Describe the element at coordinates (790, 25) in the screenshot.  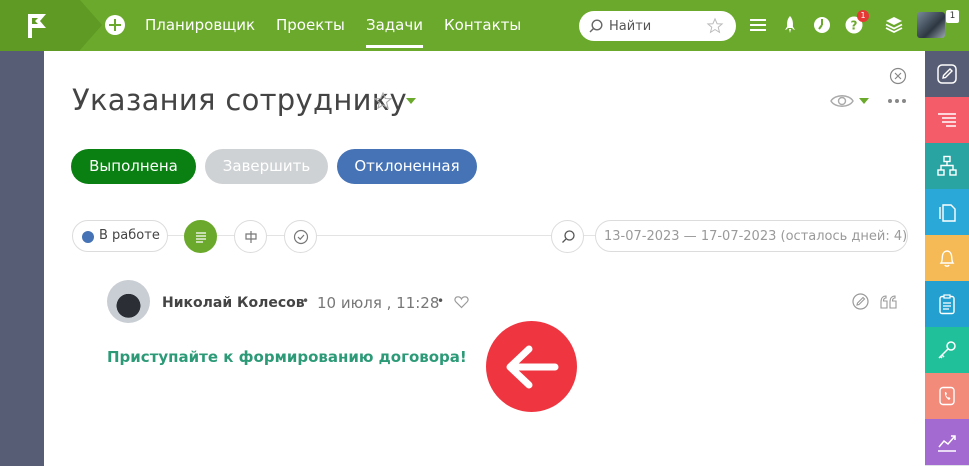
I see `rocket-icon` at that location.